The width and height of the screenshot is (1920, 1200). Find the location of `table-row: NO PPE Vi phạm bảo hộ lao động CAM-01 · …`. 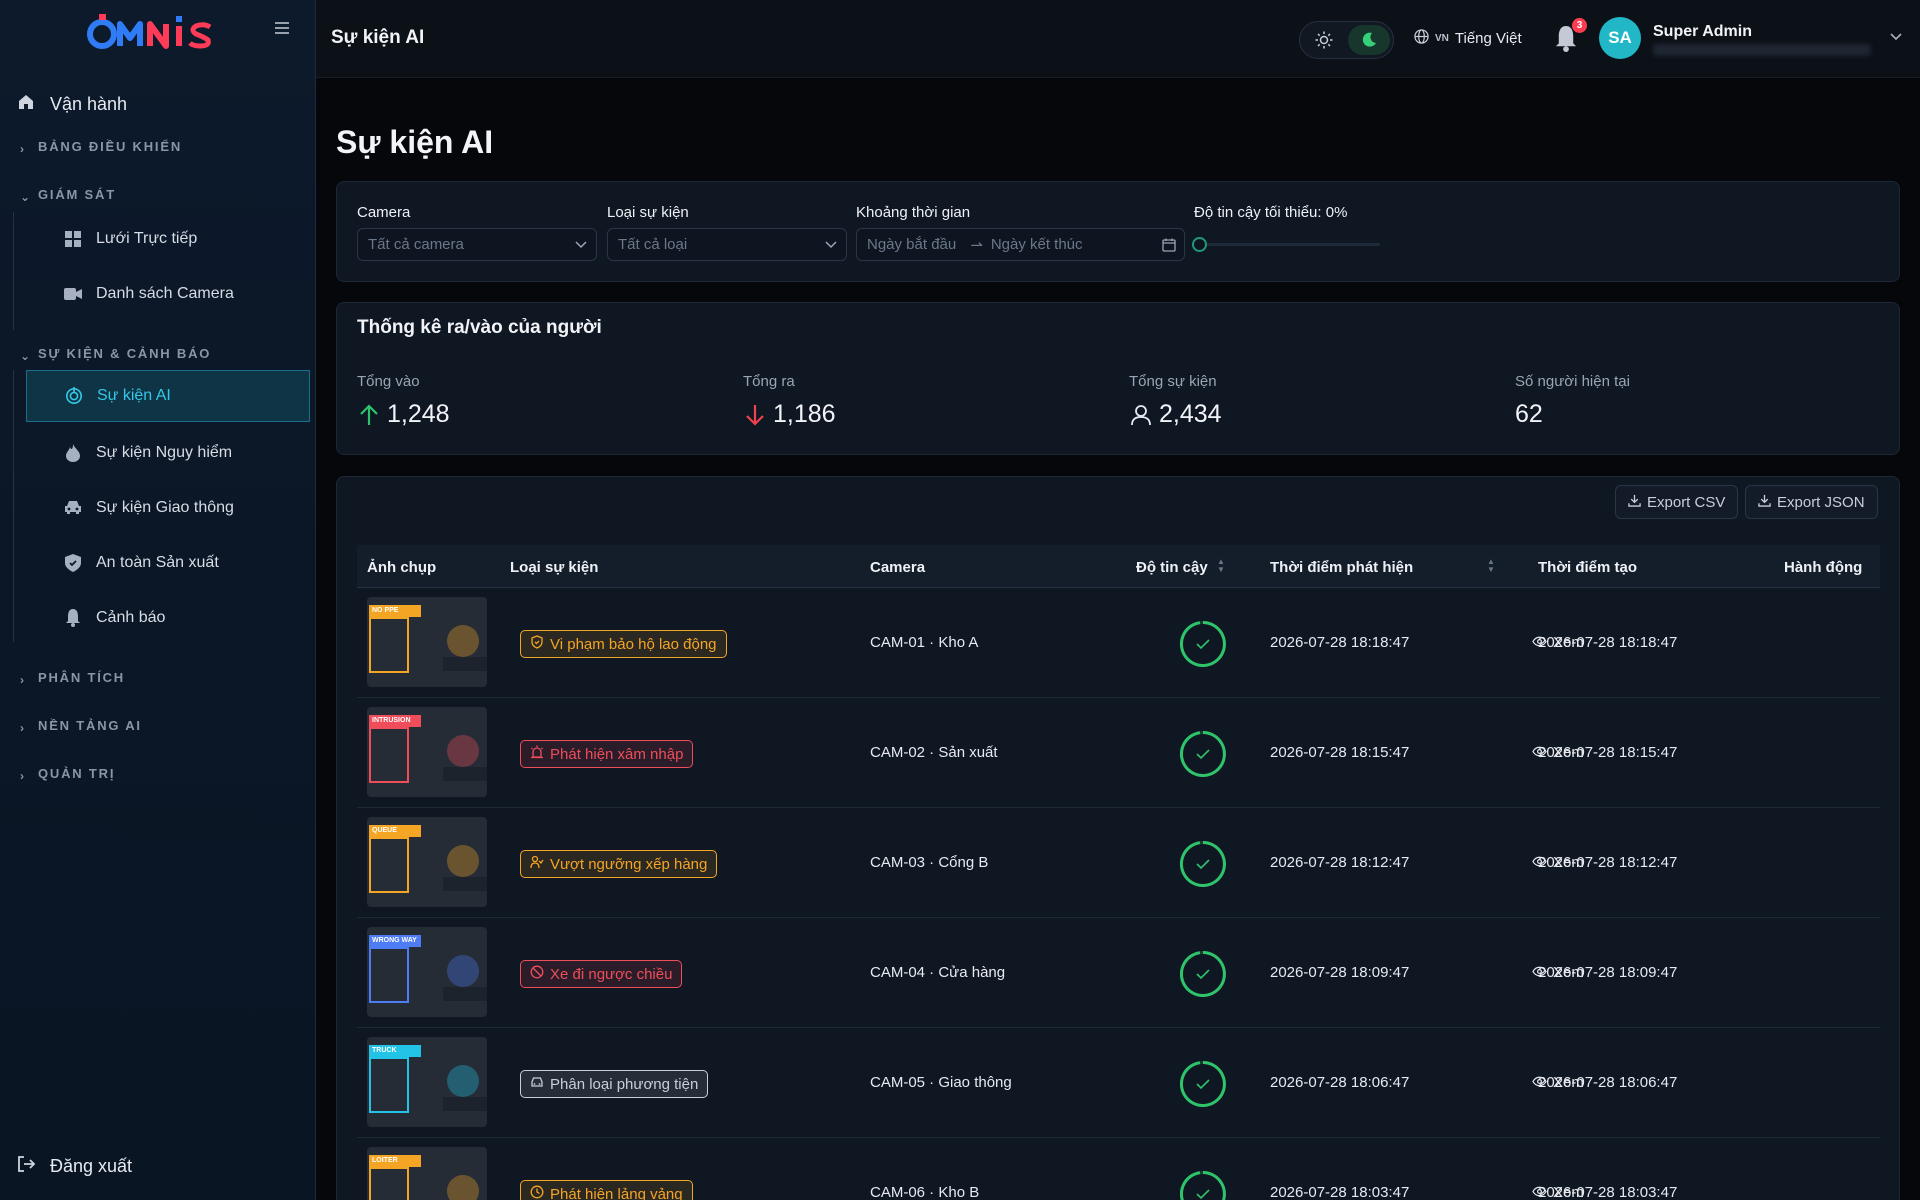

table-row: NO PPE Vi phạm bảo hộ lao động CAM-01 · … is located at coordinates (1118, 643).